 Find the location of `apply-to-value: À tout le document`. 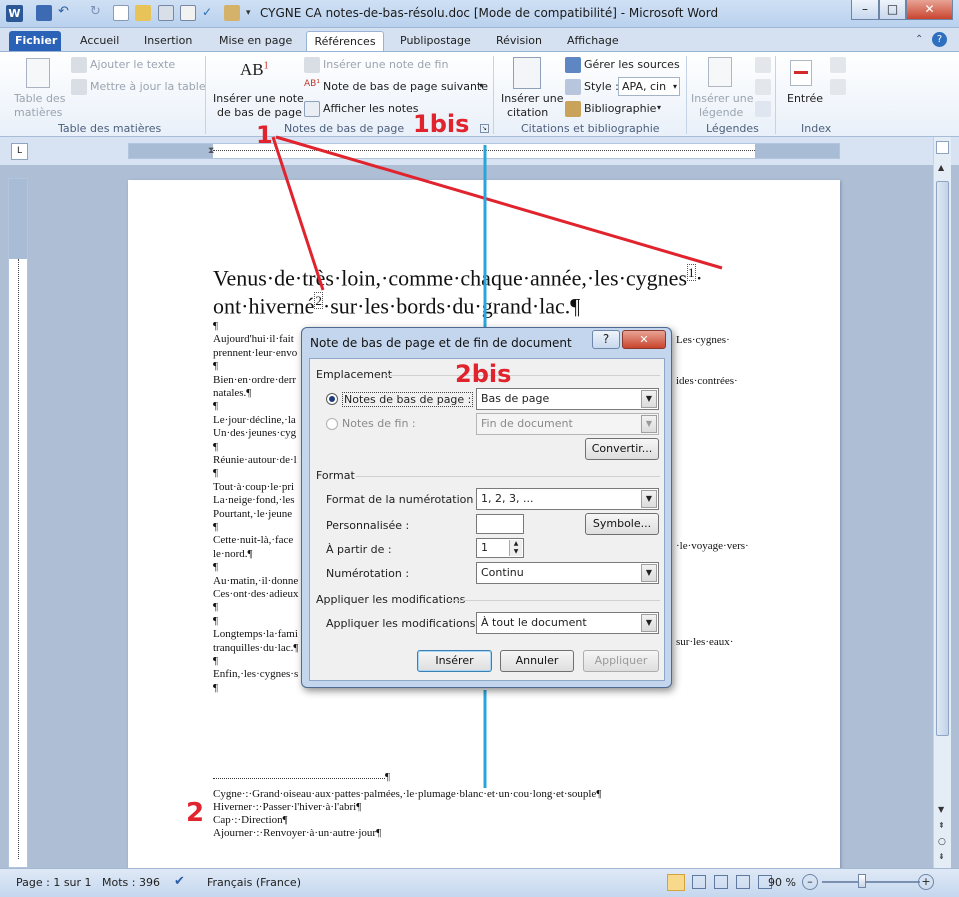

apply-to-value: À tout le document is located at coordinates (534, 622).